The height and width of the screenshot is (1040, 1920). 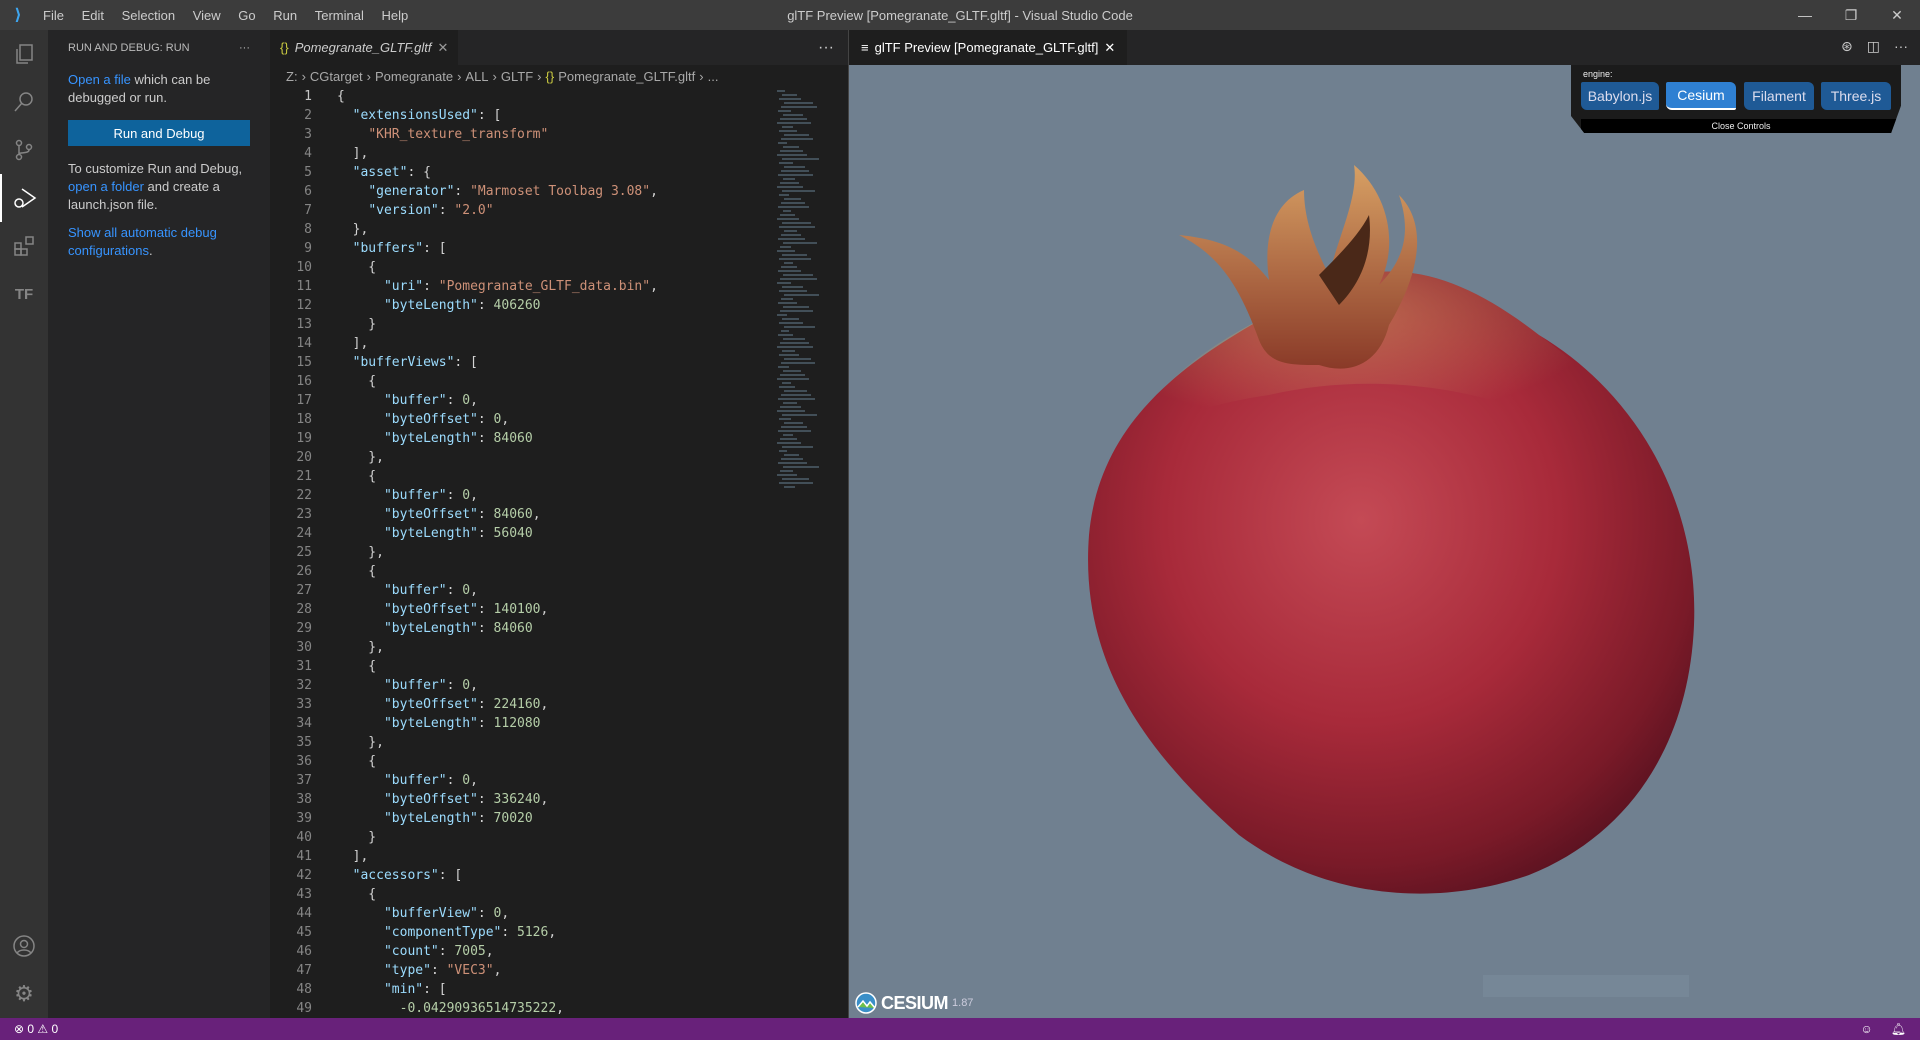 I want to click on engine-cesium-button: Cesium, so click(x=1701, y=96).